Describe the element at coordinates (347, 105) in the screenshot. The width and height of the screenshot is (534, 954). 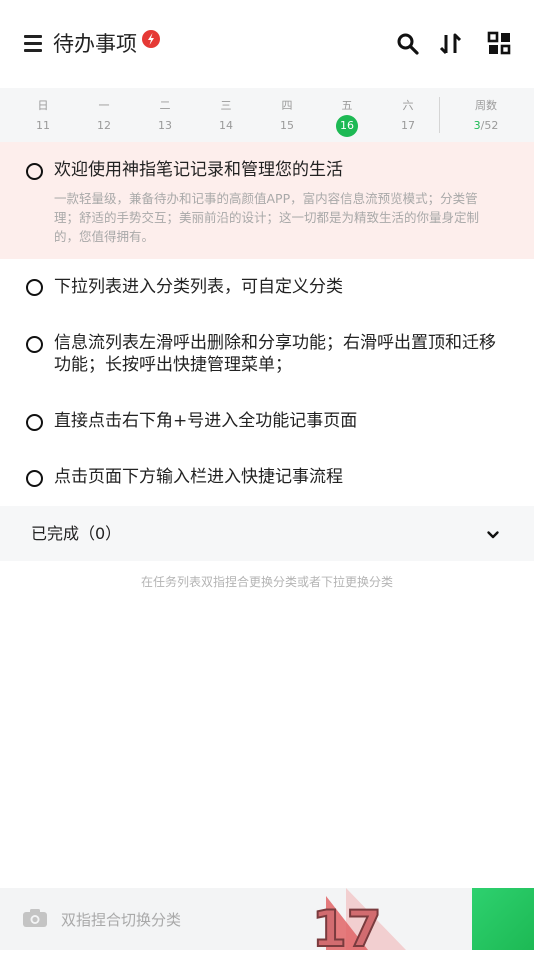
I see `day-name: 五` at that location.